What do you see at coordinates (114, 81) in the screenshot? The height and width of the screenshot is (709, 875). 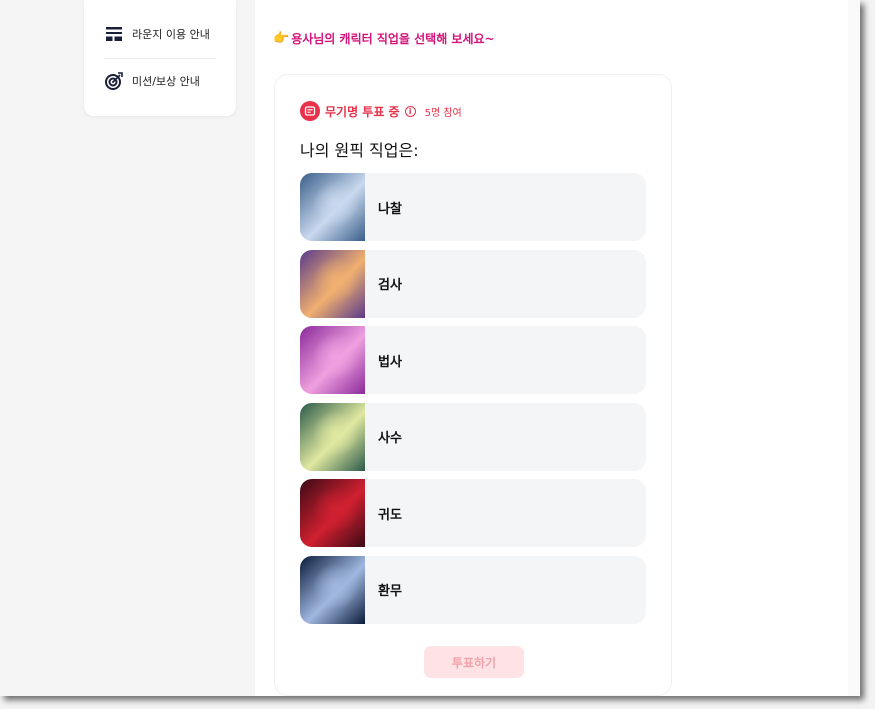 I see `target-icon` at bounding box center [114, 81].